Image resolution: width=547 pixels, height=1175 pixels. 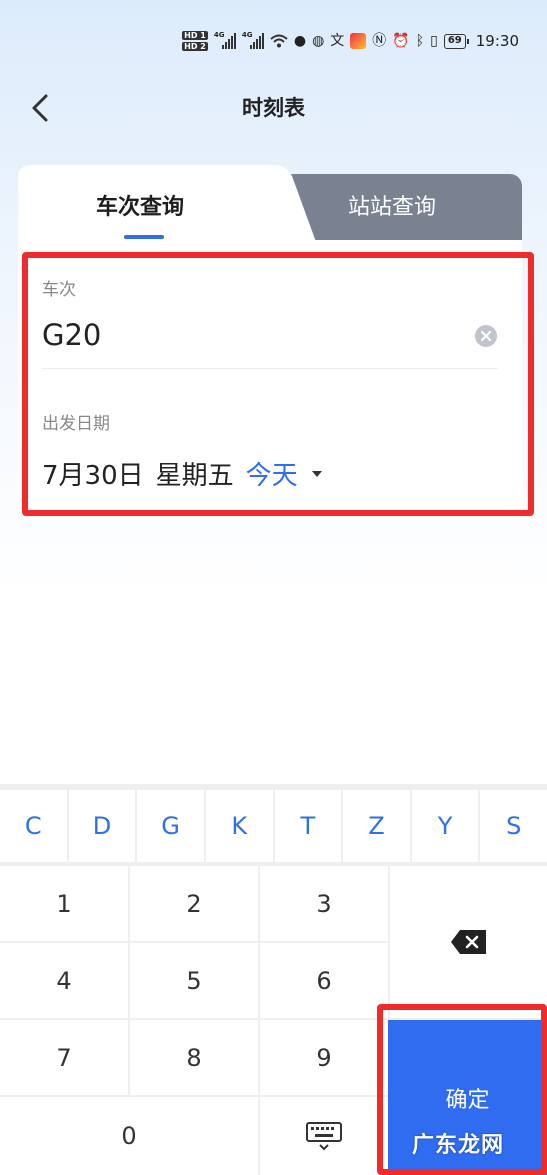 I want to click on key-c: C, so click(x=33, y=826).